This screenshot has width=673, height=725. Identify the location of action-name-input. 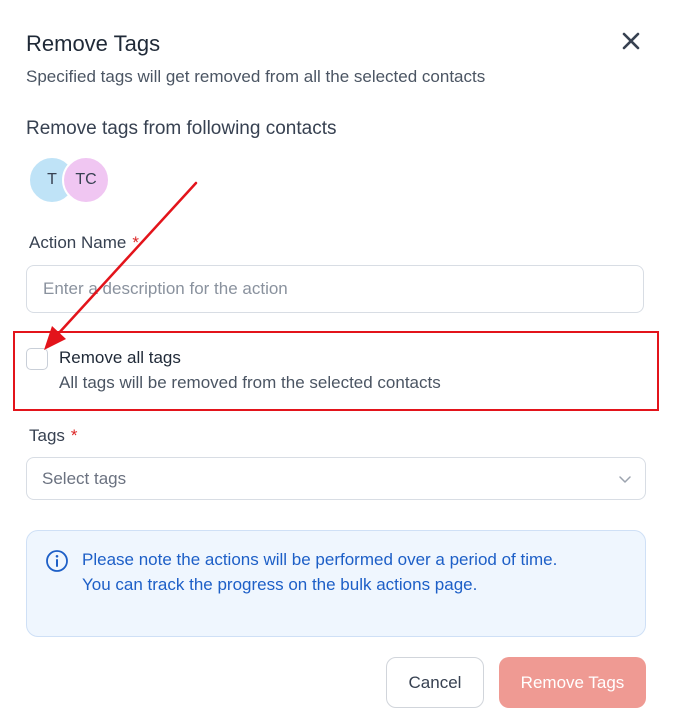
(335, 289).